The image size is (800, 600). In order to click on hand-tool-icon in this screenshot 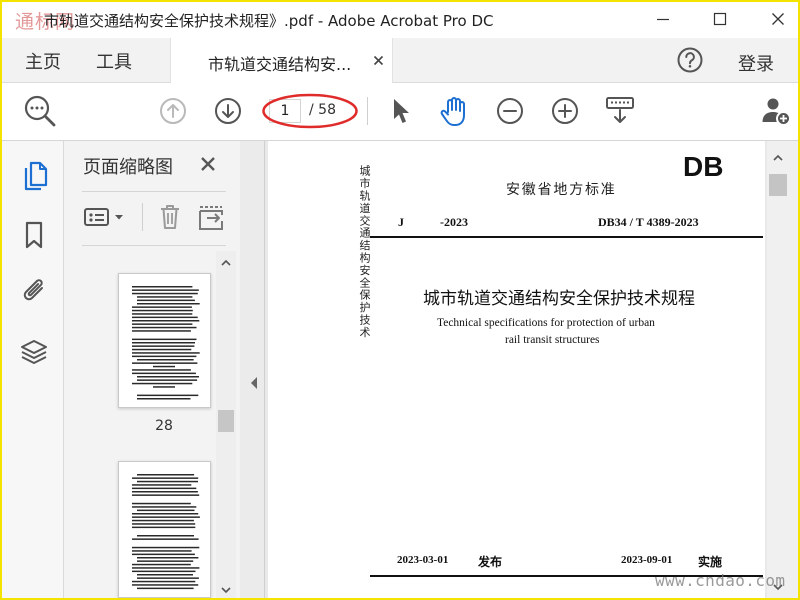, I will do `click(455, 111)`.